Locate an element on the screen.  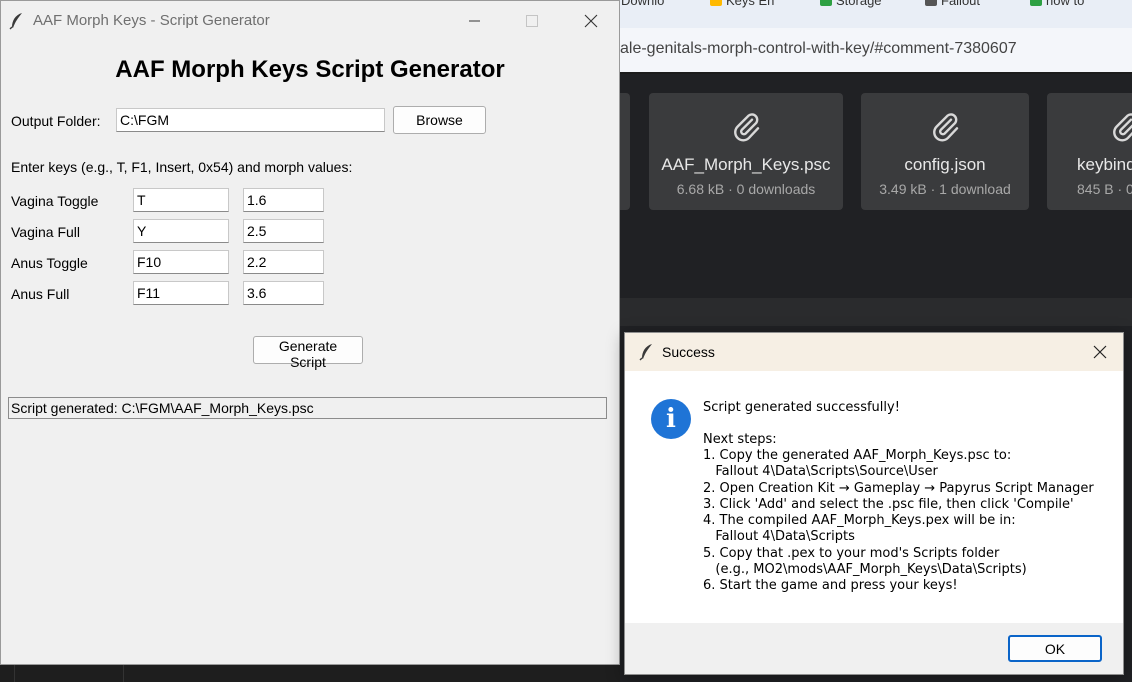
value-field-vagina-full: 2.5 is located at coordinates (283, 231).